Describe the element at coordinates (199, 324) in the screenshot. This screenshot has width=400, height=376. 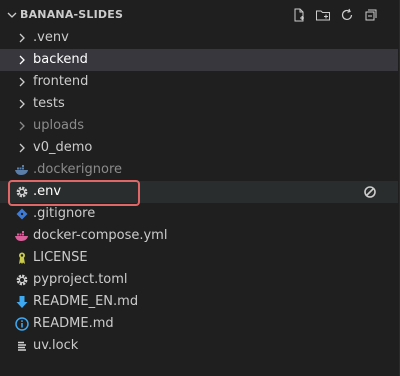
I see `tree-item-readme: README.md` at that location.